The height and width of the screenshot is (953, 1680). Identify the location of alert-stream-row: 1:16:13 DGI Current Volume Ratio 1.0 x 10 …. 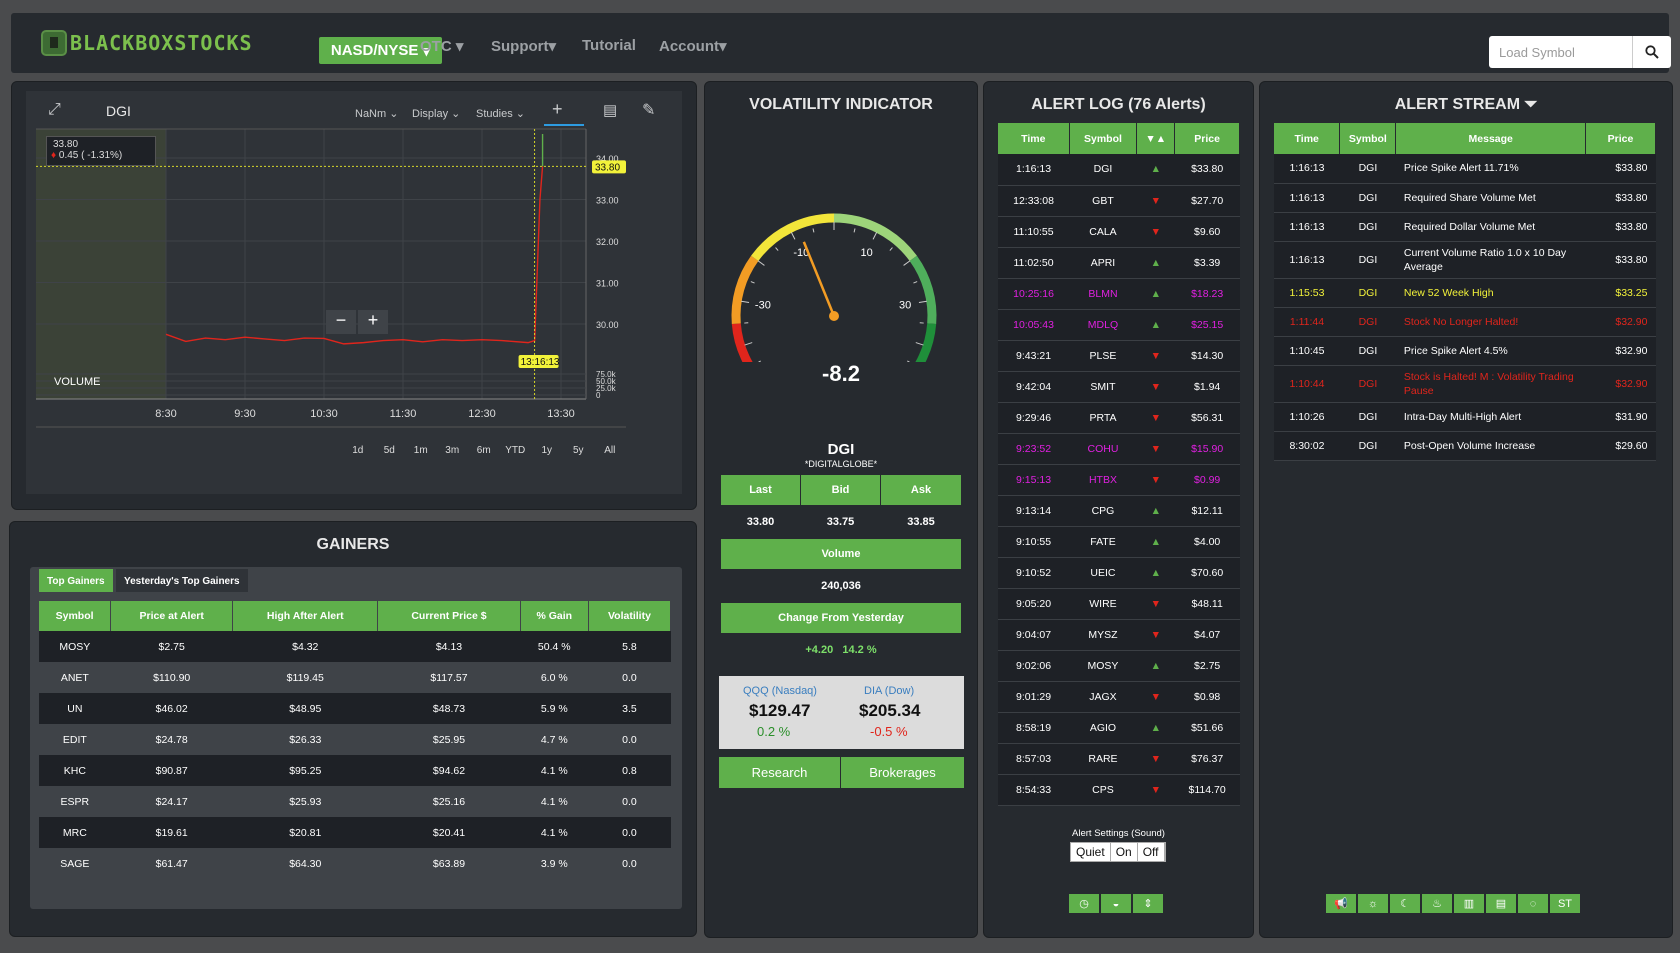
(1465, 260).